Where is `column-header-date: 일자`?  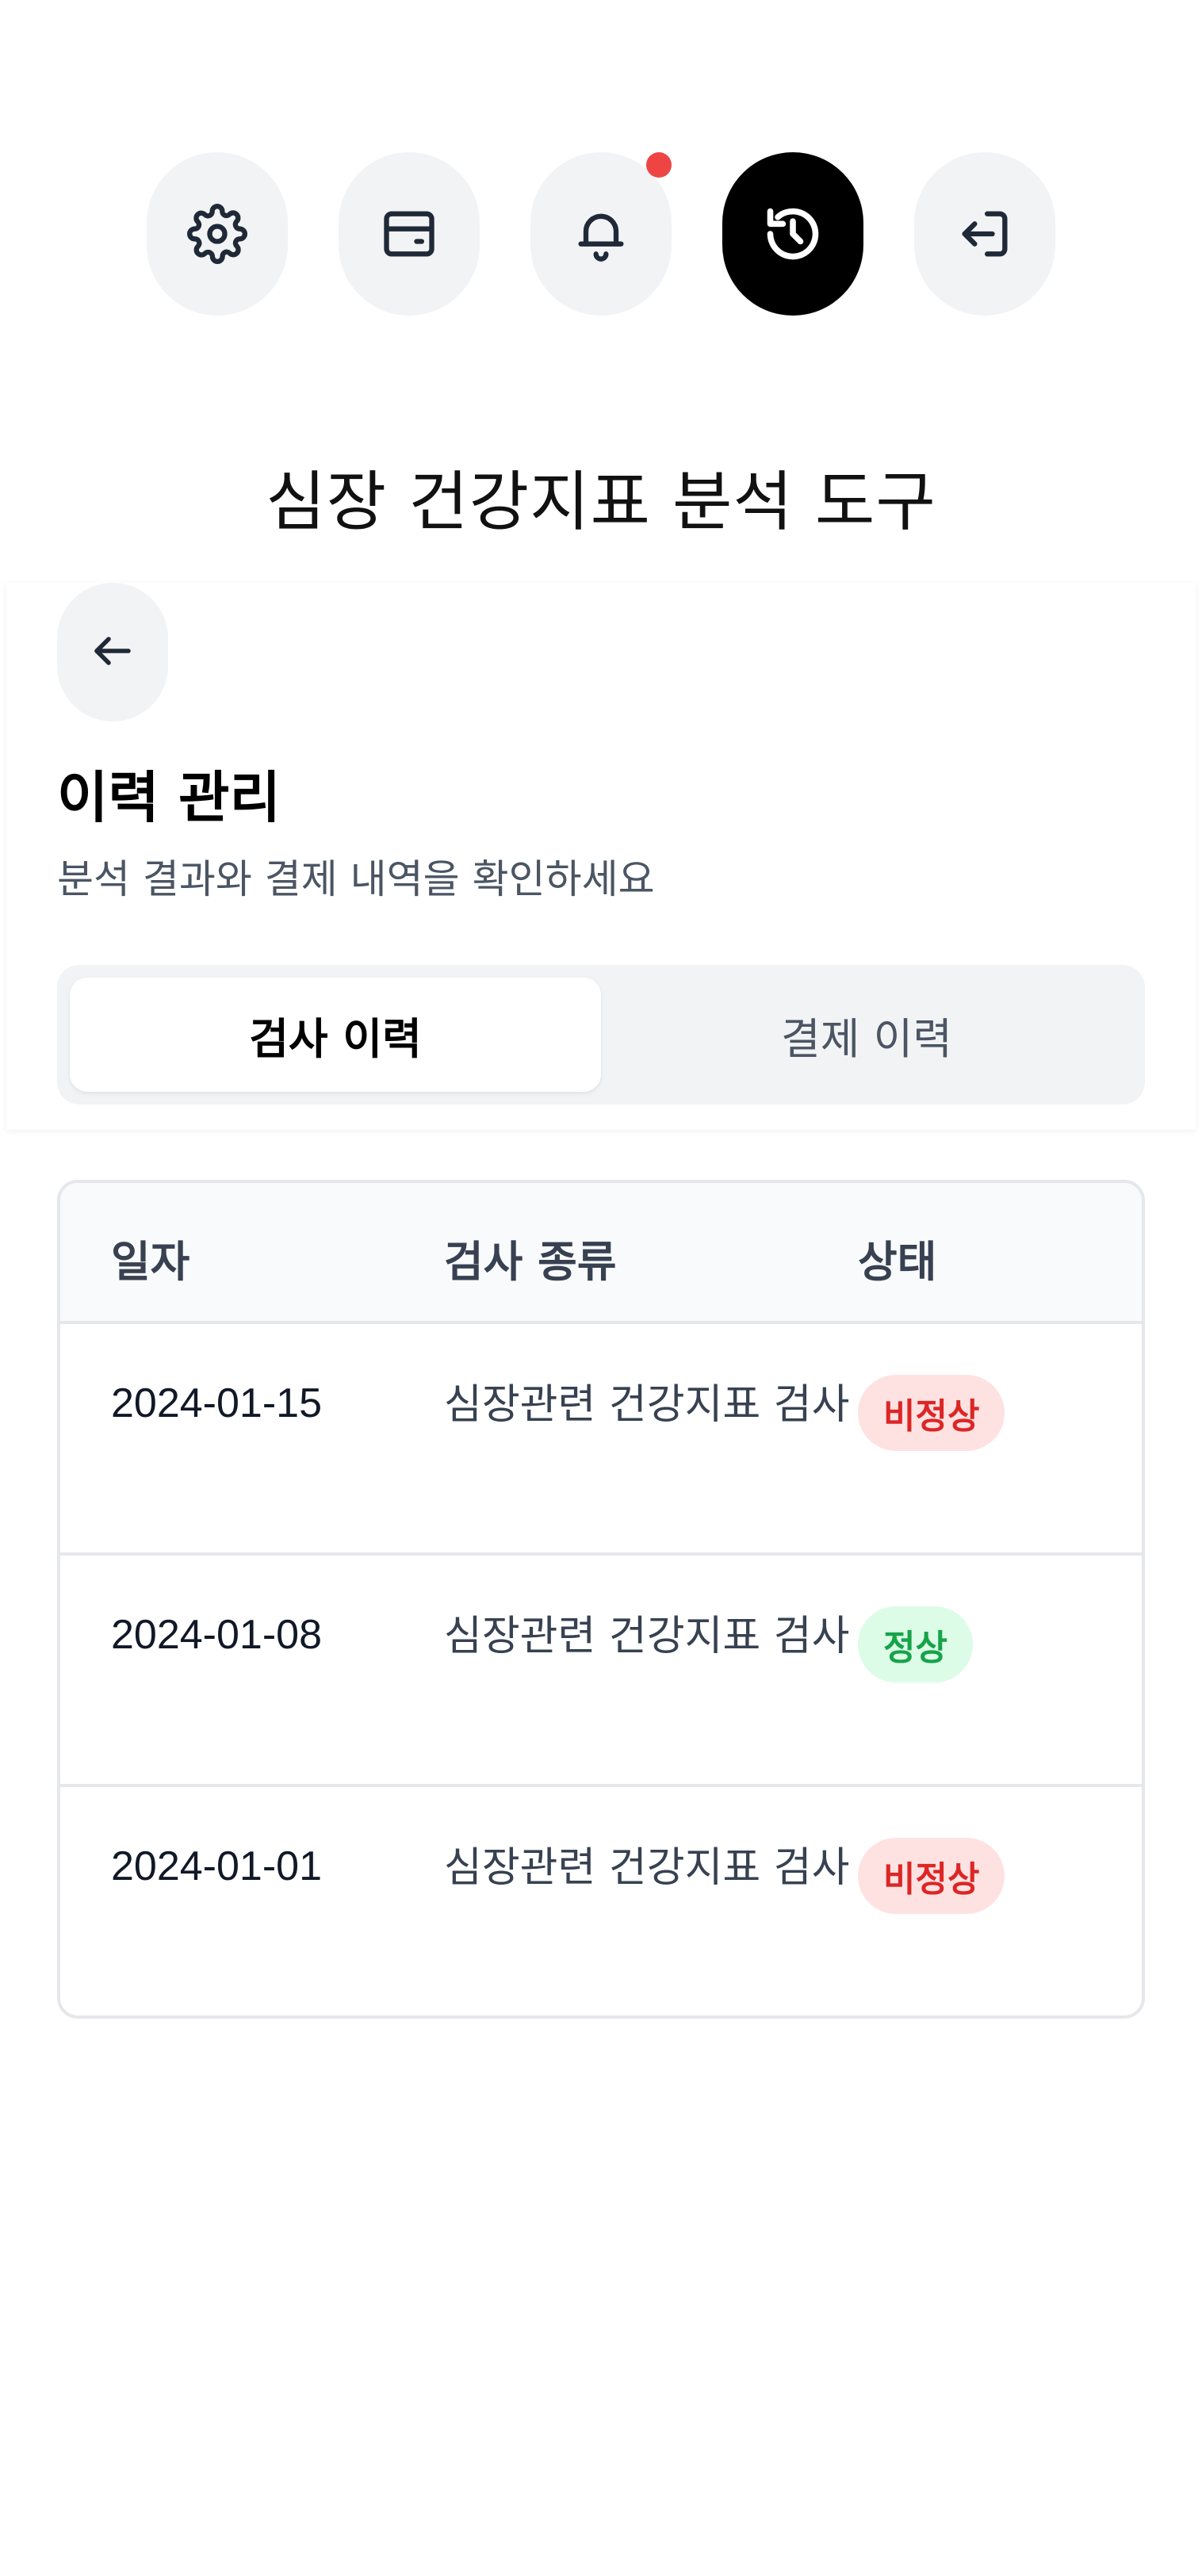
column-header-date: 일자 is located at coordinates (150, 1262).